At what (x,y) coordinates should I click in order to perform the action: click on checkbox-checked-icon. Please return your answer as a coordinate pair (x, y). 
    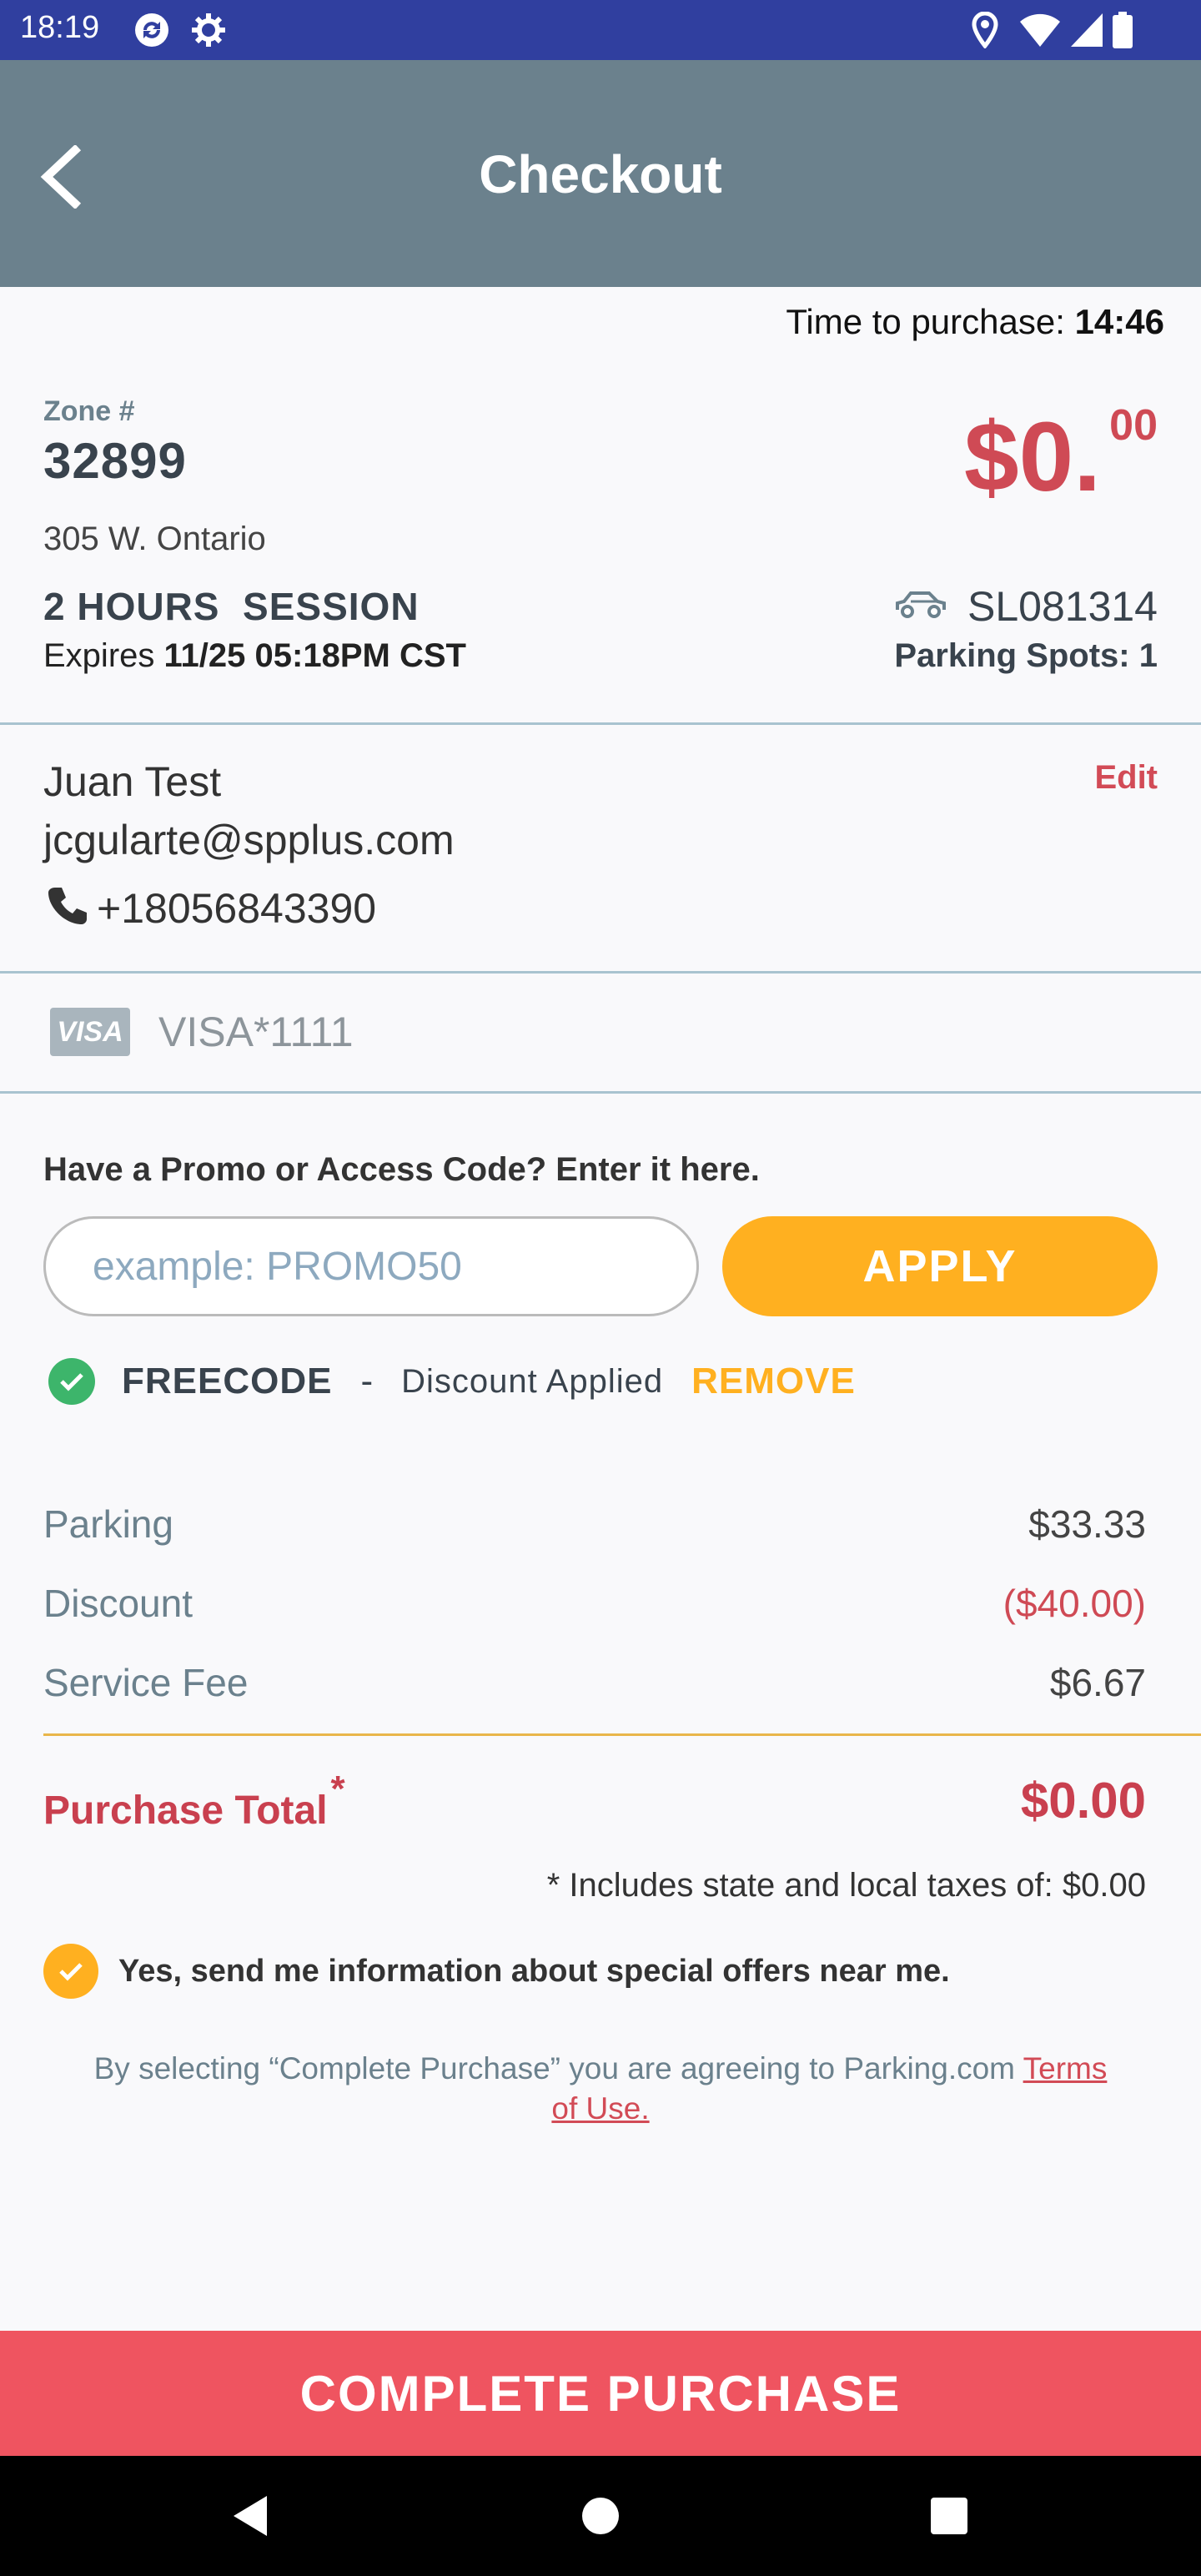
    Looking at the image, I should click on (70, 1971).